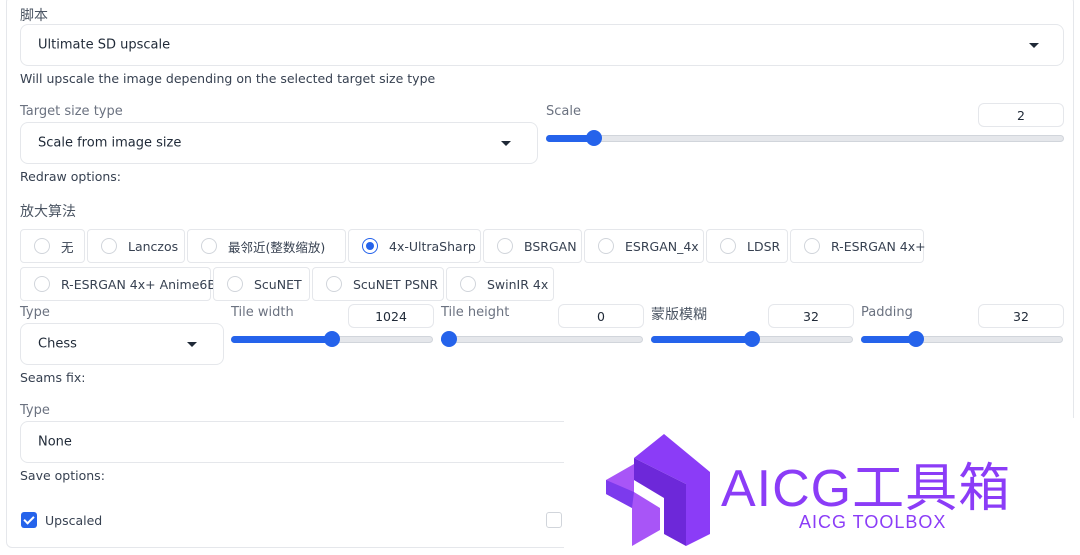 This screenshot has height=555, width=1080. I want to click on scale-slider, so click(805, 138).